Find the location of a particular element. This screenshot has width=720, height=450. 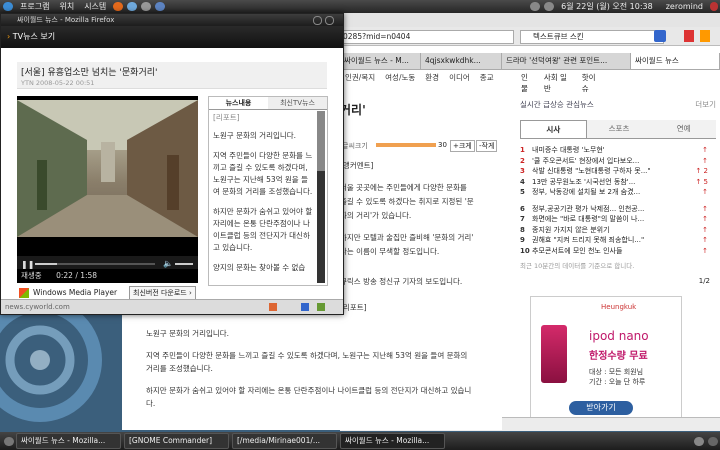

player-status: 재생중 0:22 / 1:58 is located at coordinates (107, 276).